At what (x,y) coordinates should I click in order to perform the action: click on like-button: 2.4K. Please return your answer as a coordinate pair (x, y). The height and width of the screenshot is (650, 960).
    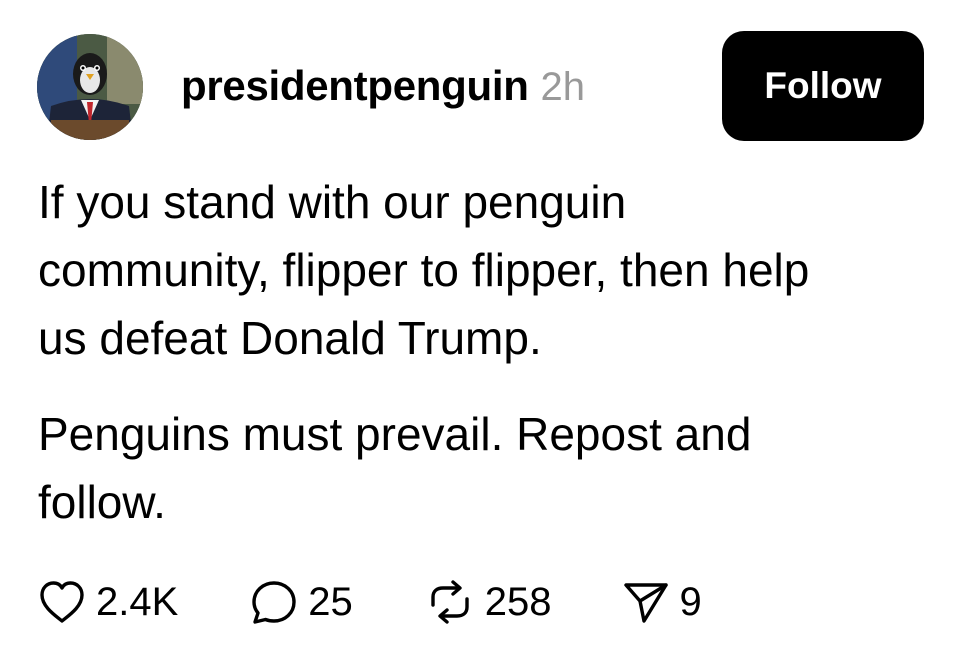
    Looking at the image, I should click on (108, 602).